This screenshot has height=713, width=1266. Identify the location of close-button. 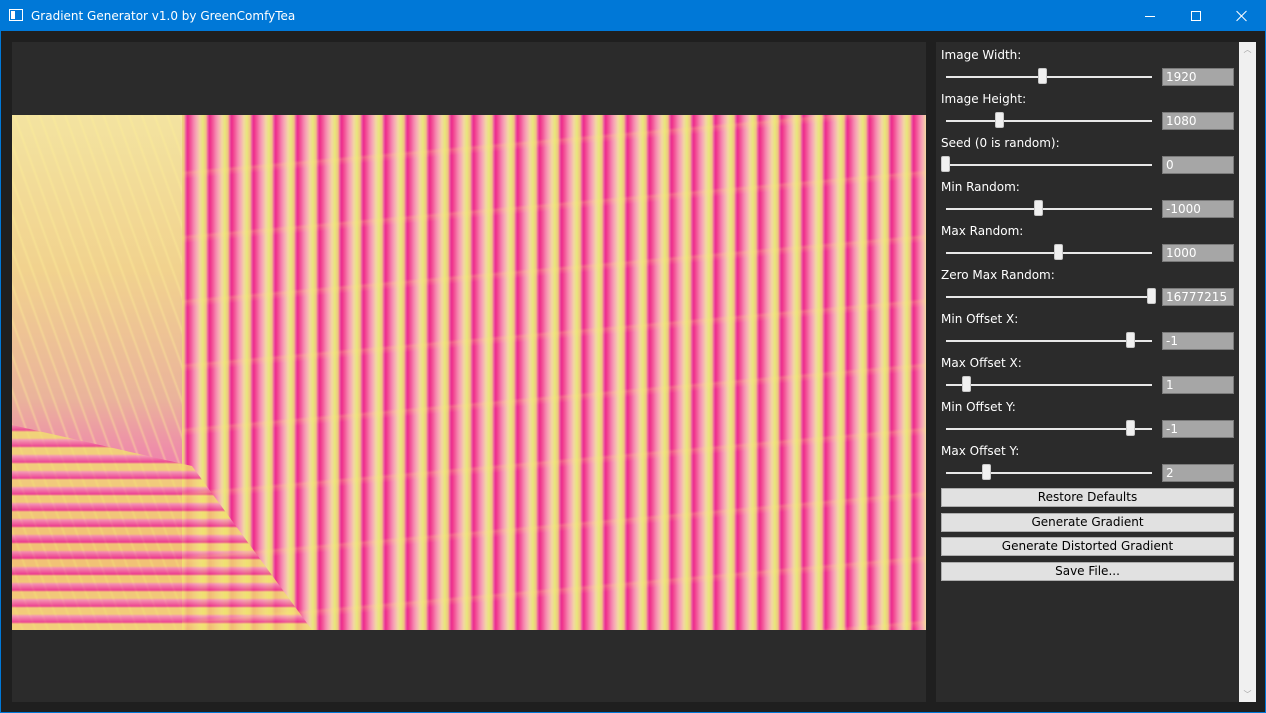
(1242, 16).